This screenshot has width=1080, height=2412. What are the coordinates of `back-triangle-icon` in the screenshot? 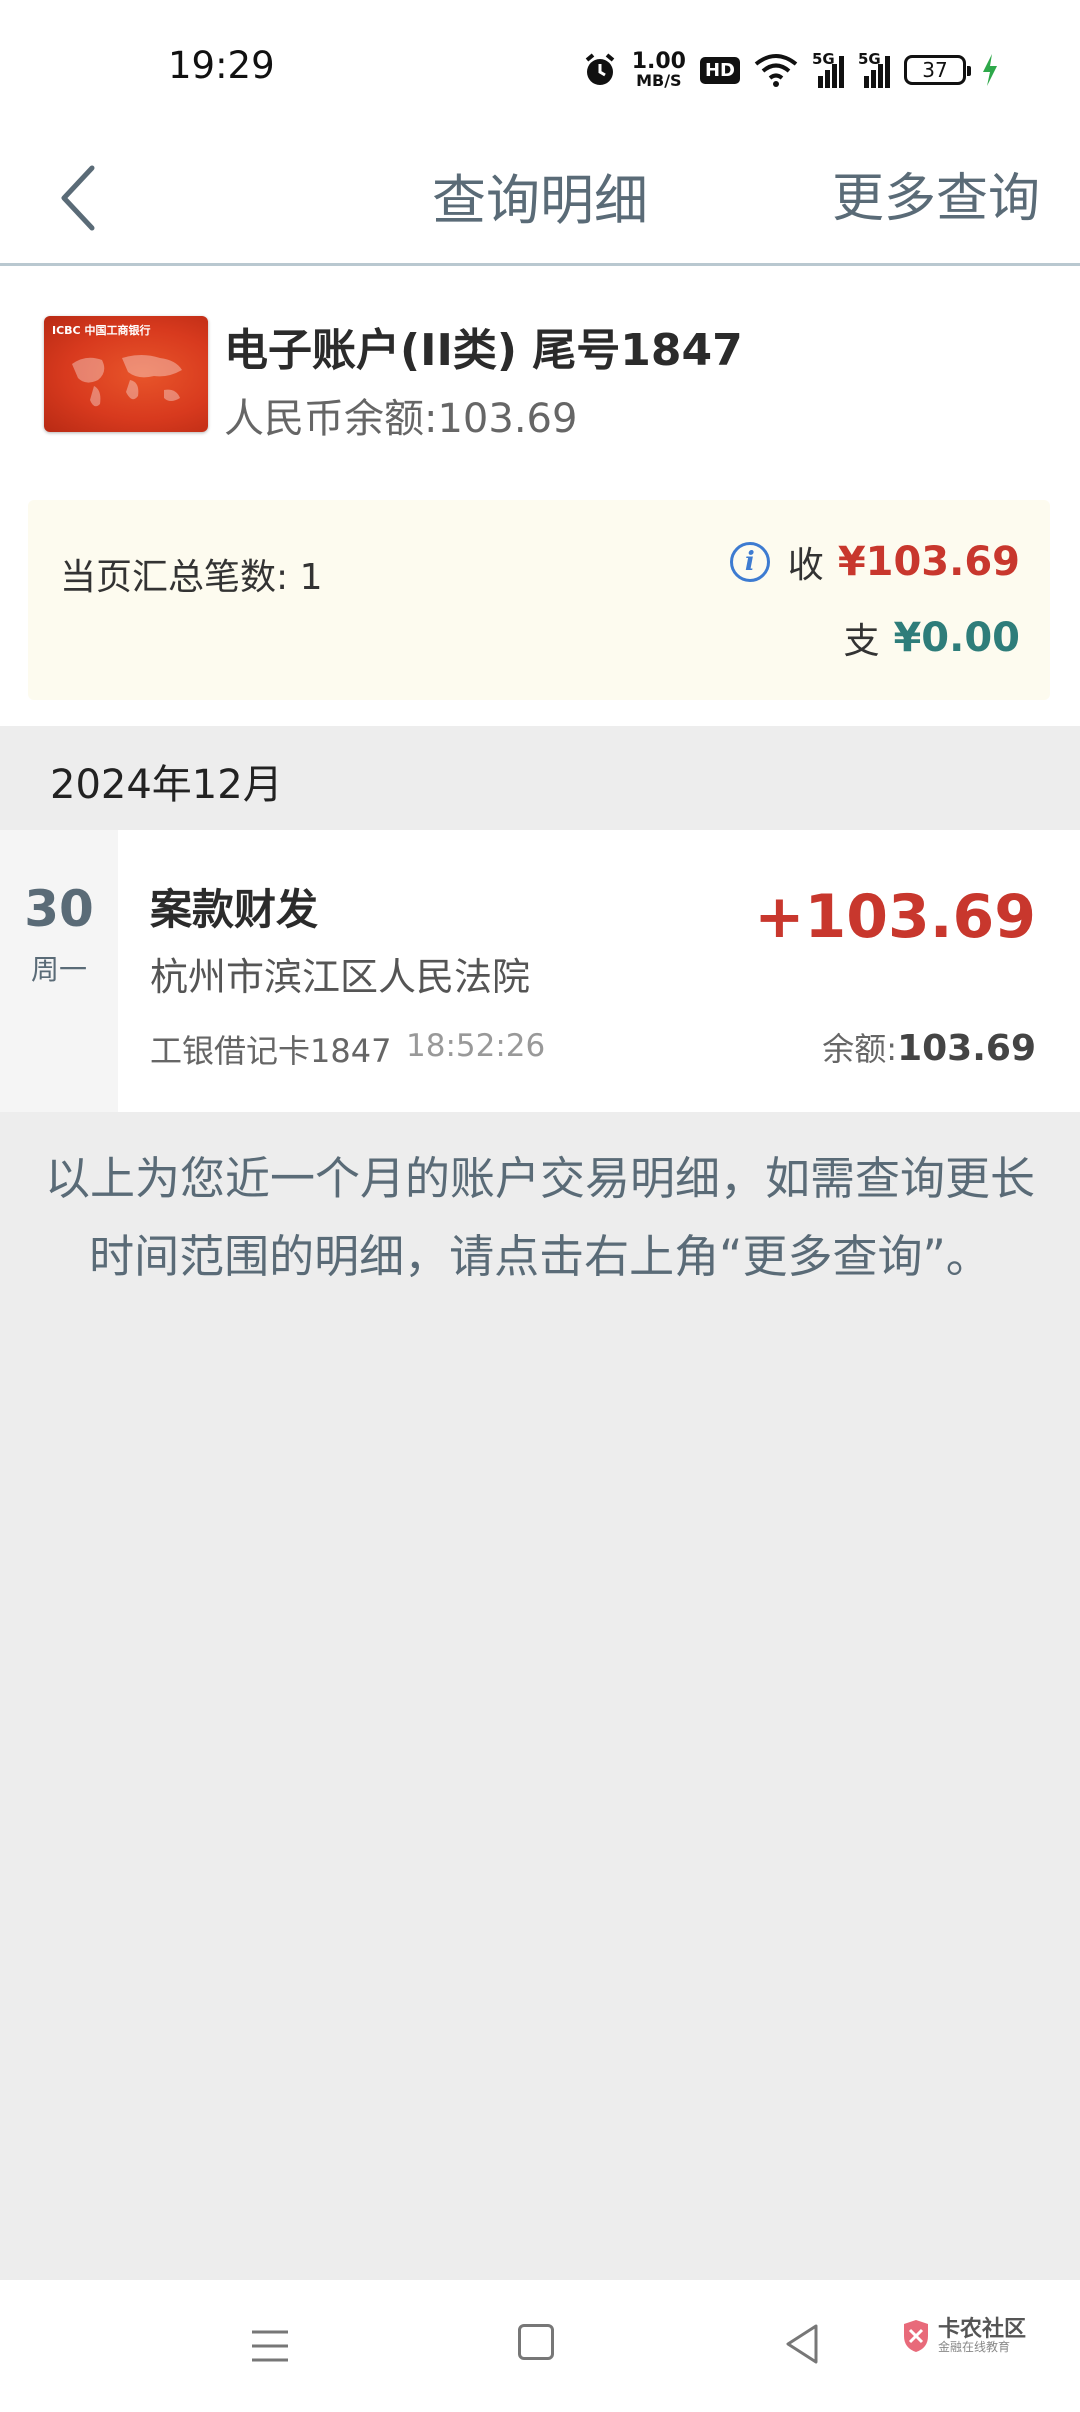 It's located at (802, 2344).